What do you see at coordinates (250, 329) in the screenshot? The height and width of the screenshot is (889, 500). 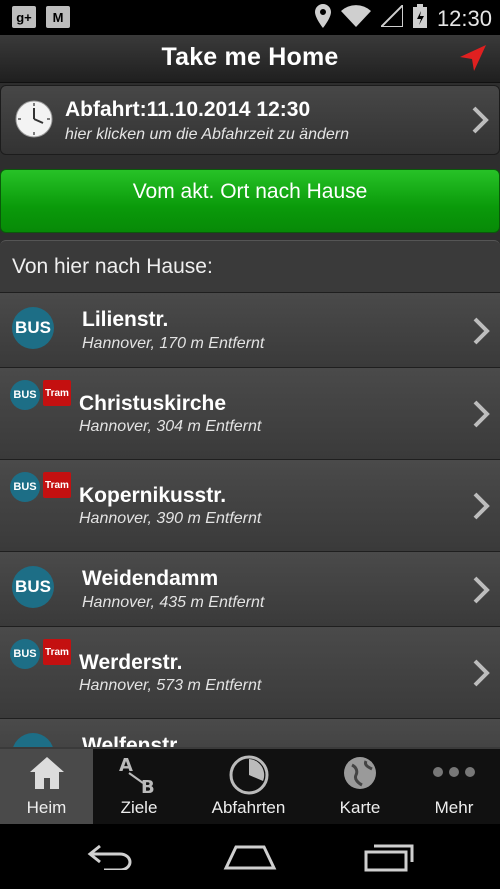 I see `list-item: BUS Lilienstr. Hannover, 170 m Entfernt` at bounding box center [250, 329].